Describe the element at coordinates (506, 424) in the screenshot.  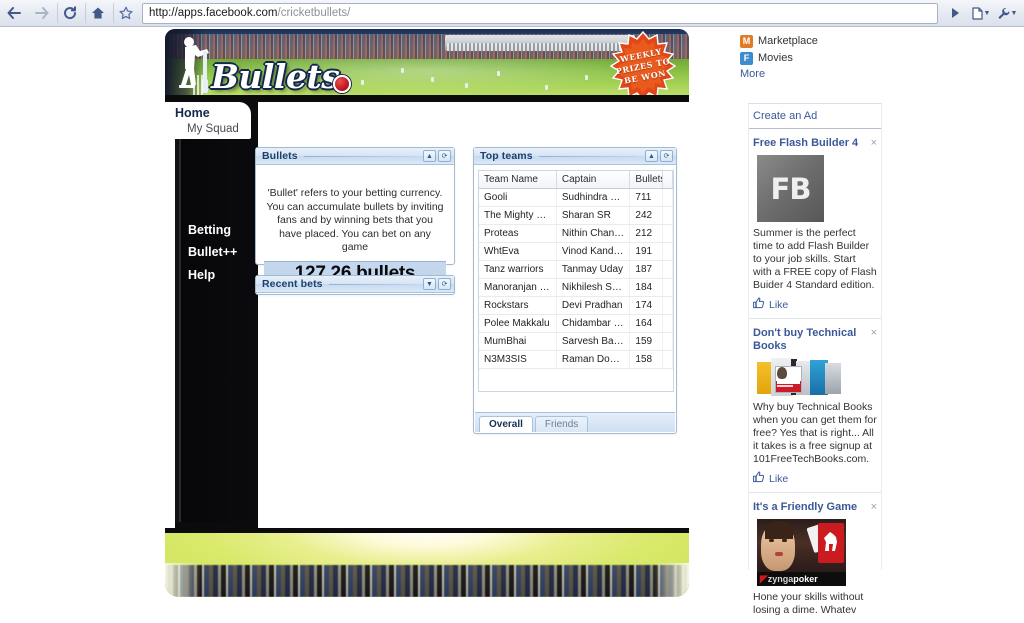
I see `tab-overall: Overall` at that location.